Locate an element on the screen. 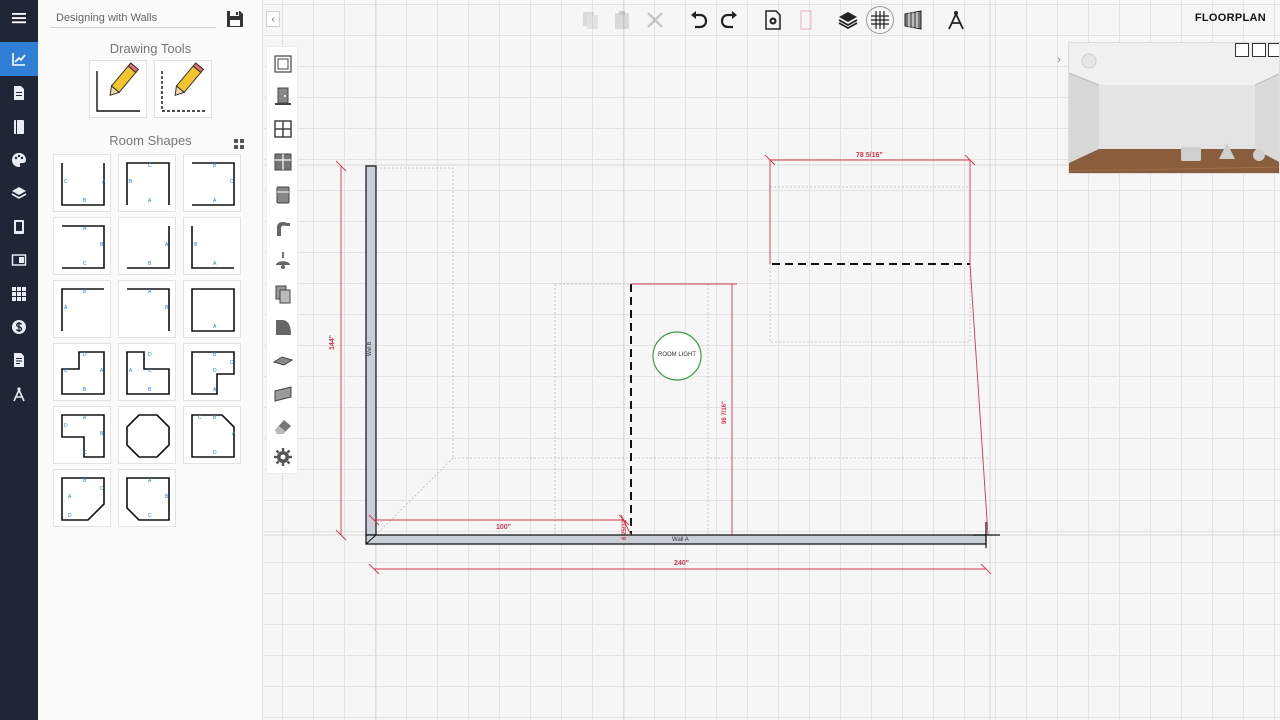 This screenshot has height=720, width=1280. rect-width-label: 78 5/16" is located at coordinates (869, 155).